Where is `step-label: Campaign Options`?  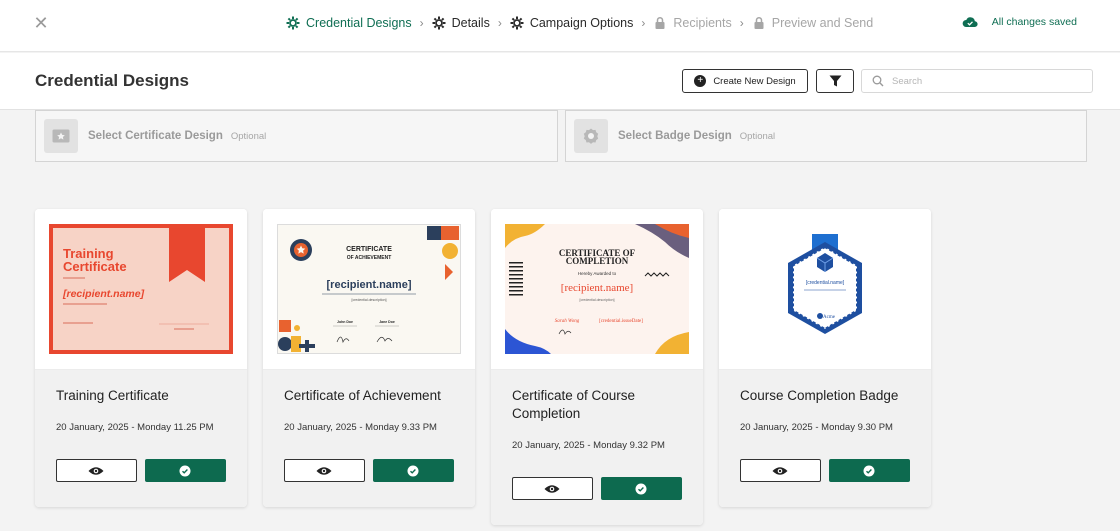
step-label: Campaign Options is located at coordinates (581, 23).